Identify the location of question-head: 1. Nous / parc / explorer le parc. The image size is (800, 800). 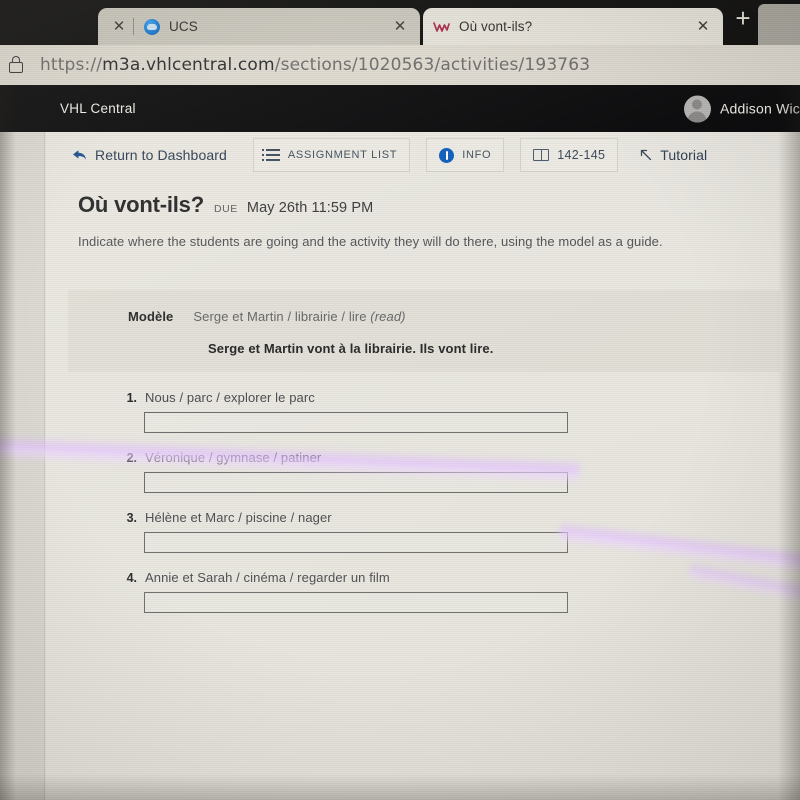
(217, 397).